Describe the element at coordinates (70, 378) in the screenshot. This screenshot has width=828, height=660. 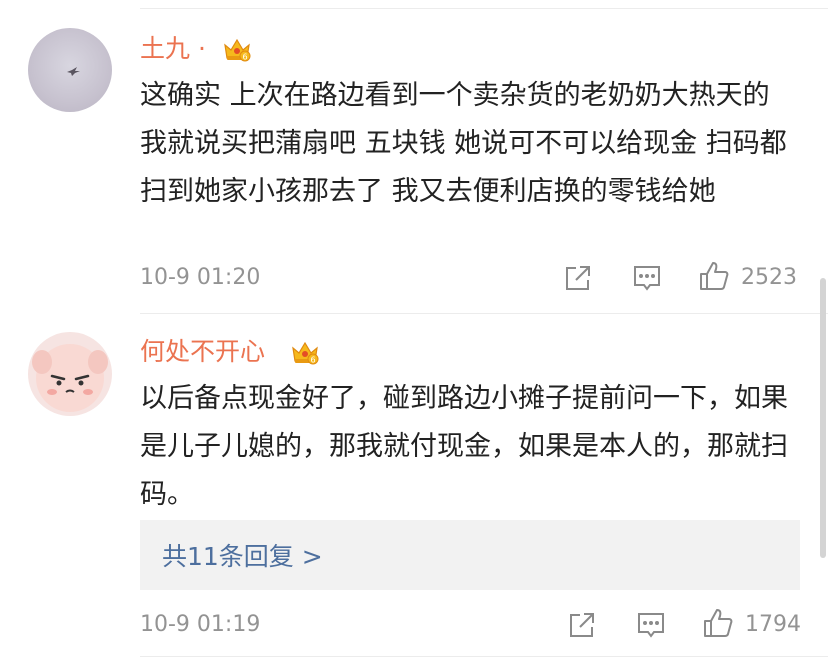
I see `angry-cat-icon` at that location.